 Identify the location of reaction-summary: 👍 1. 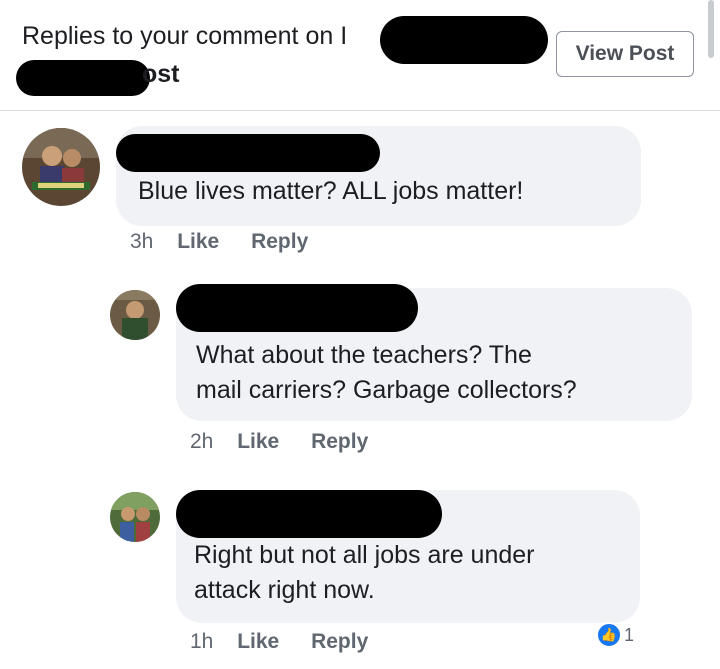
(615, 635).